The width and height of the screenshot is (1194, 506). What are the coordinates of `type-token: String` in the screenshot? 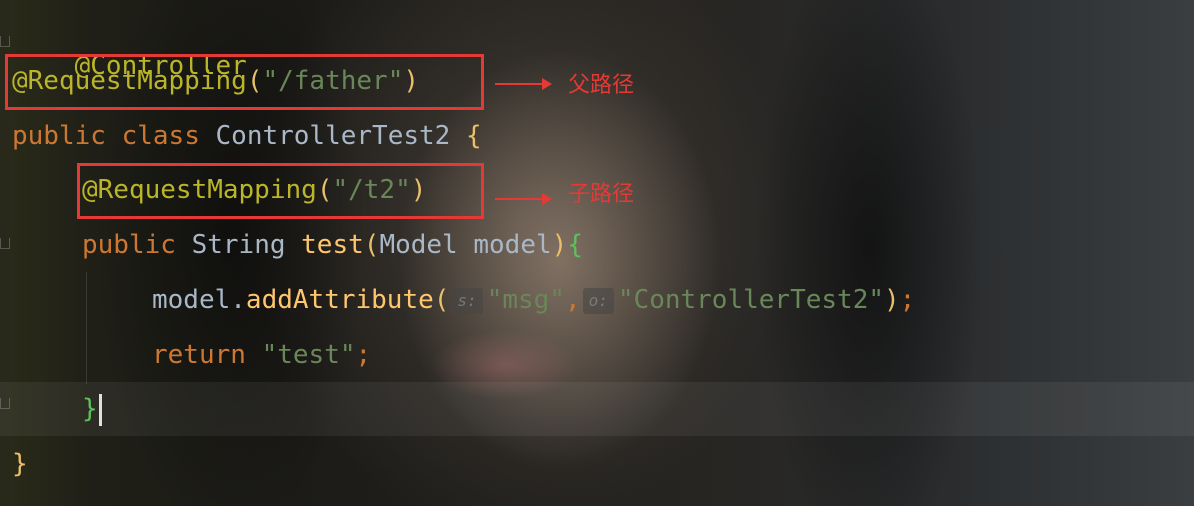 It's located at (238, 245).